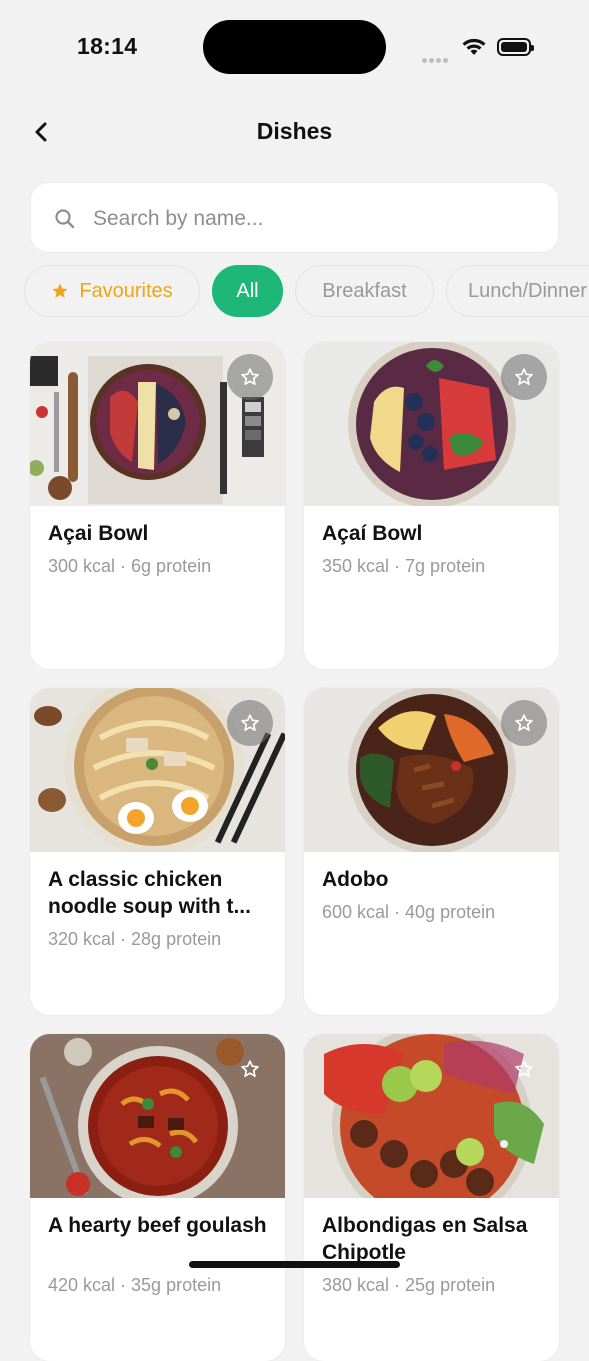  I want to click on status-bar: 18:14, so click(294, 47).